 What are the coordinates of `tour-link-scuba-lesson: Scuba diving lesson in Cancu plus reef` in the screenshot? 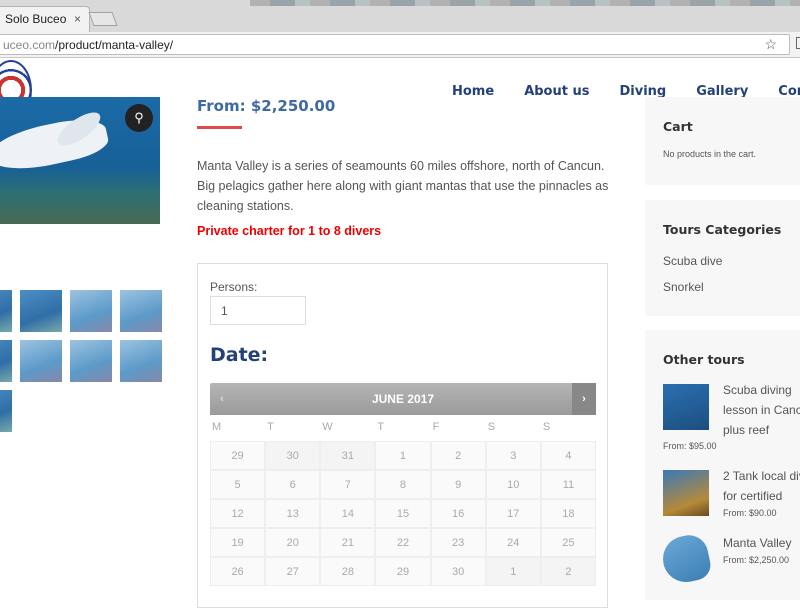 It's located at (761, 410).